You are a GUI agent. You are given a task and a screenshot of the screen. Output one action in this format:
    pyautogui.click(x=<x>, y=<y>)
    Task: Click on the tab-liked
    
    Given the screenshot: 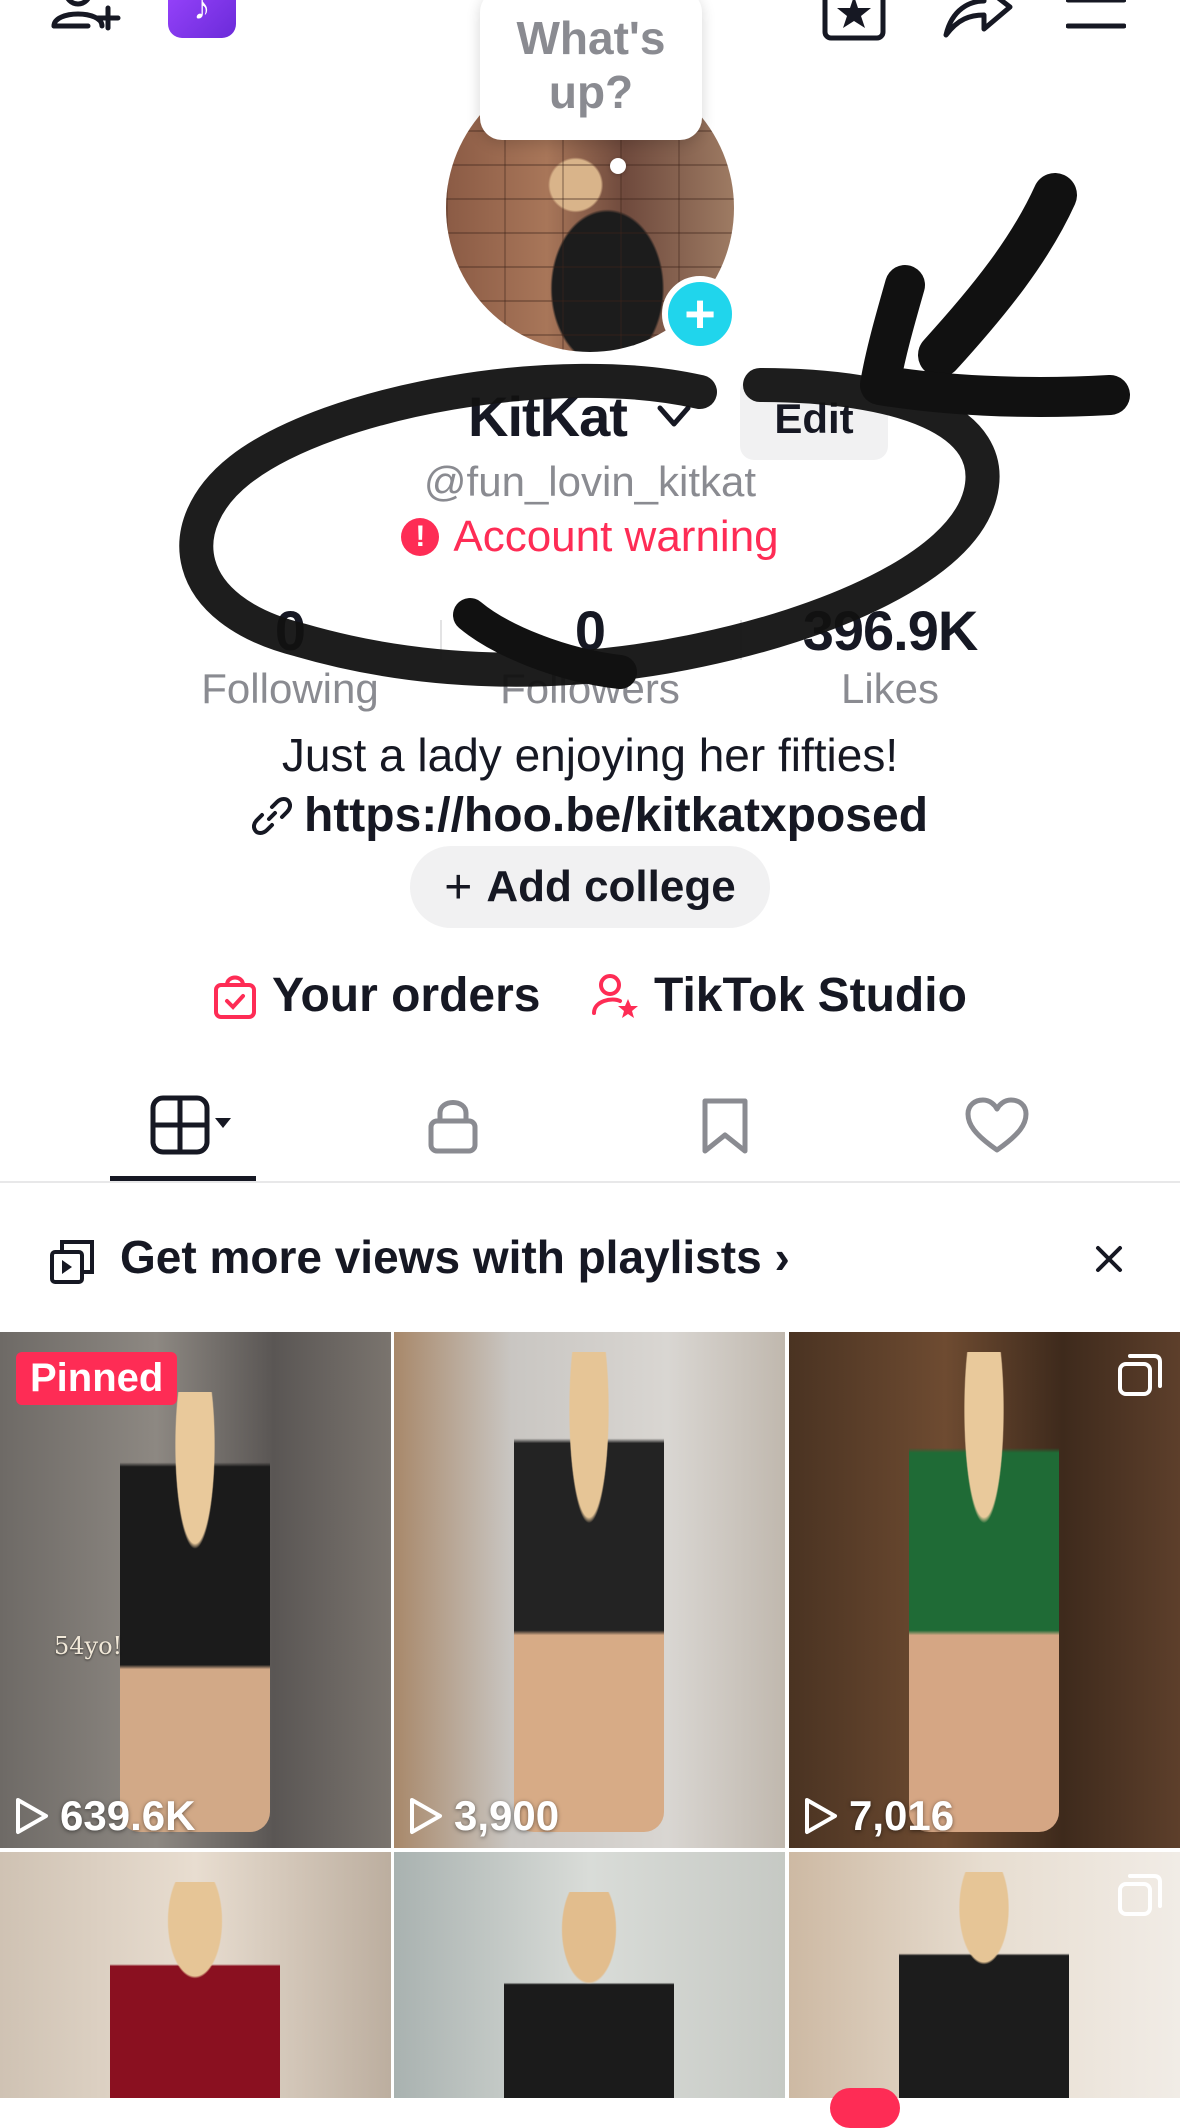 What is the action you would take?
    pyautogui.click(x=997, y=1125)
    